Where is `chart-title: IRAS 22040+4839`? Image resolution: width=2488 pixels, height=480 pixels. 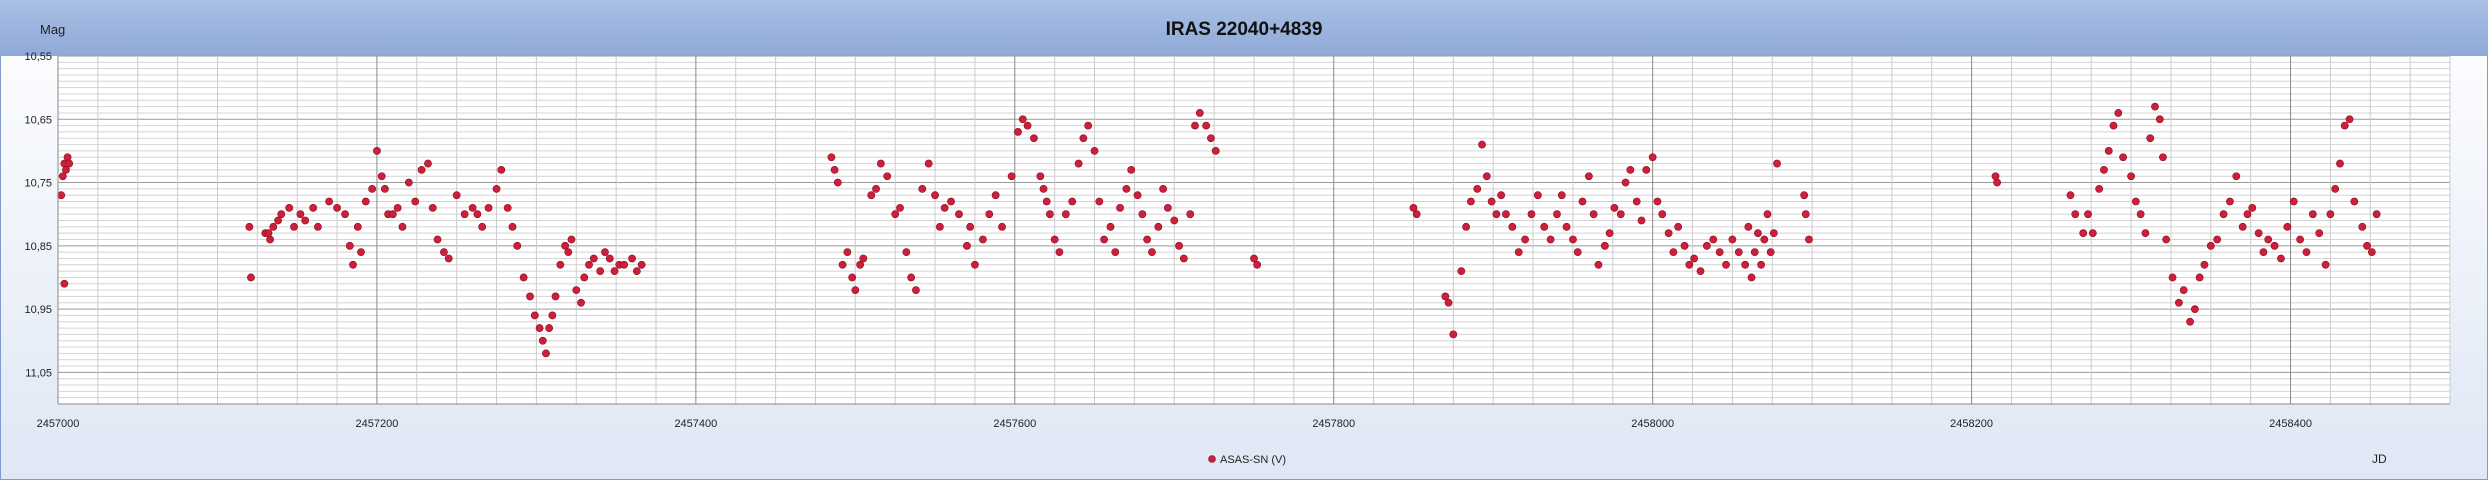 chart-title: IRAS 22040+4839 is located at coordinates (1244, 29).